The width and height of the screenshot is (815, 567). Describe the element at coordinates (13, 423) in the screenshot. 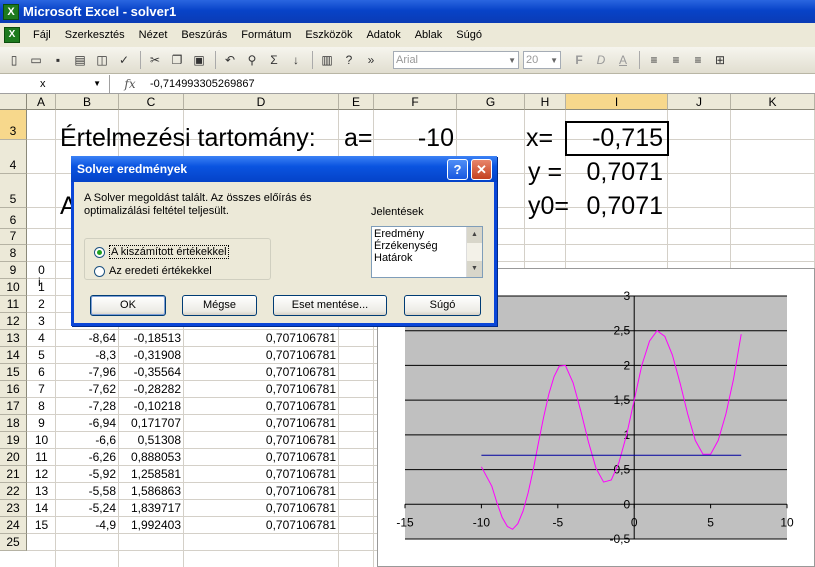

I see `row-header-18: 18` at that location.